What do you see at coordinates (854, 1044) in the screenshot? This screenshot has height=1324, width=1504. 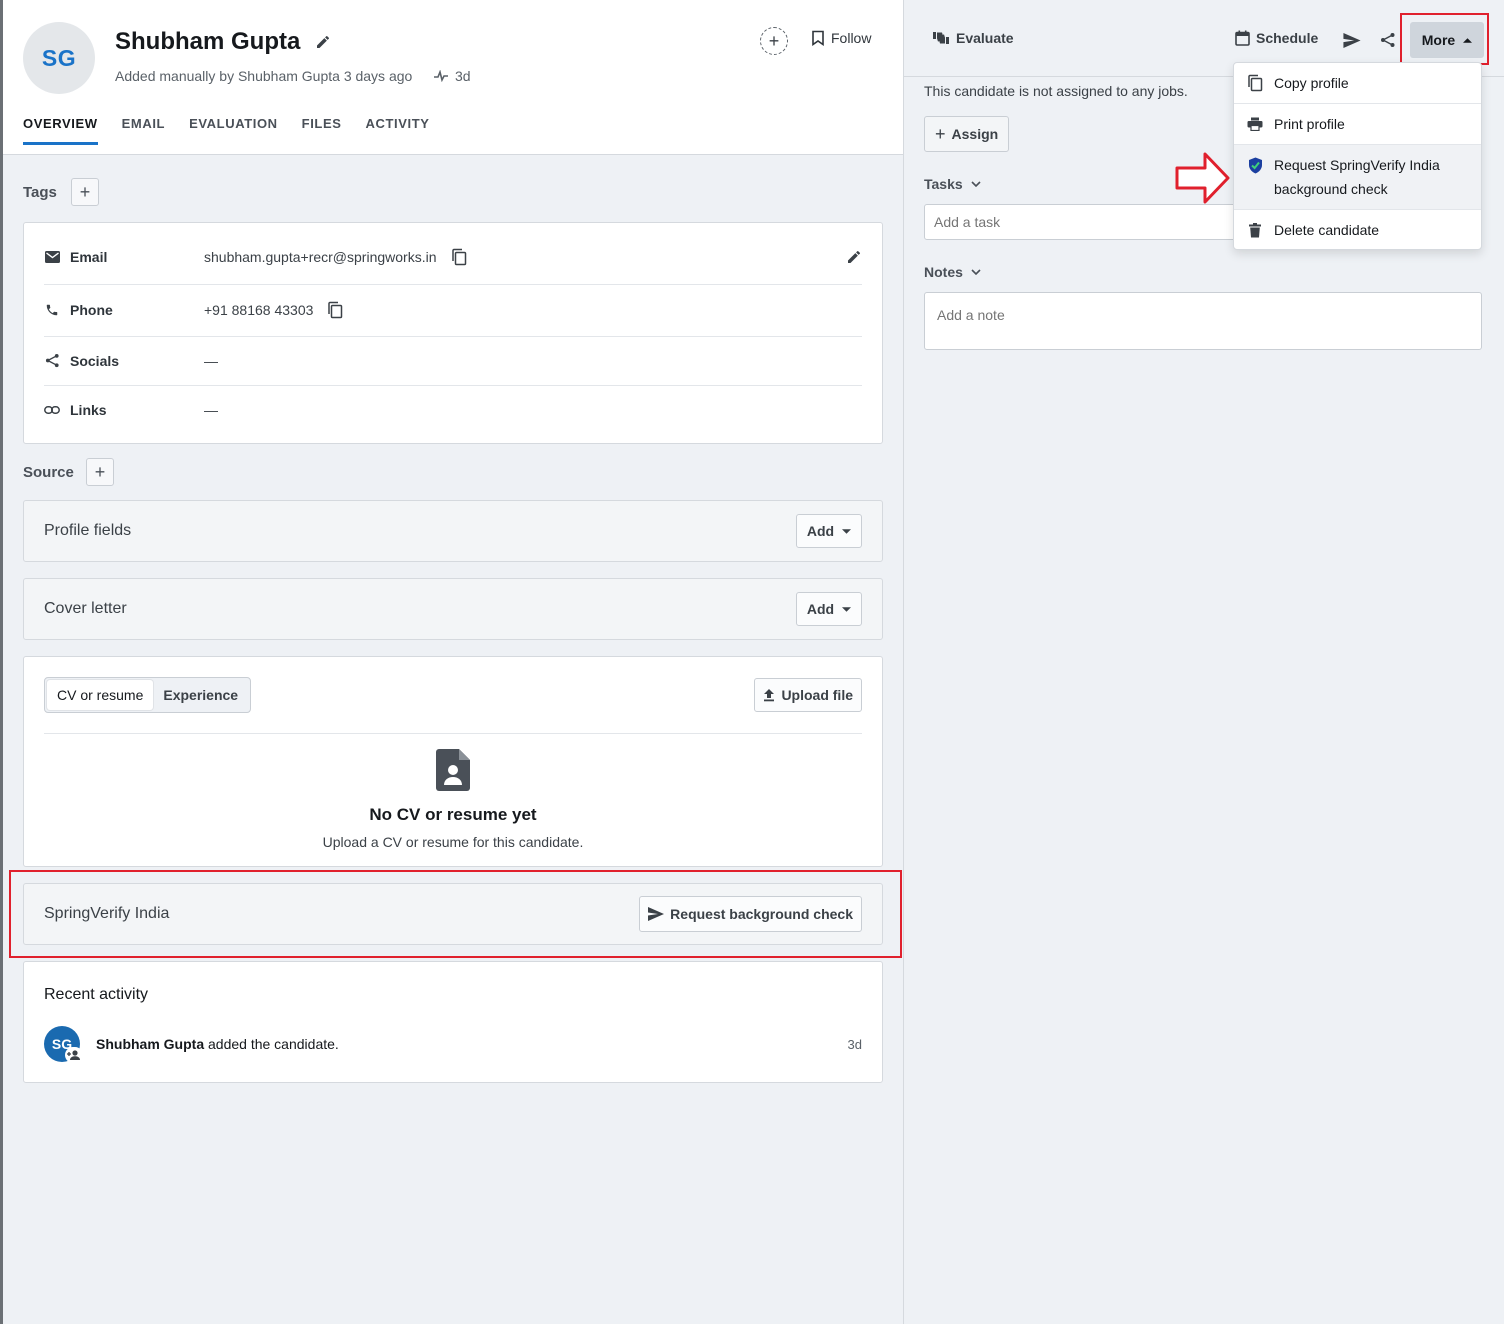 I see `activity-time: 3d` at bounding box center [854, 1044].